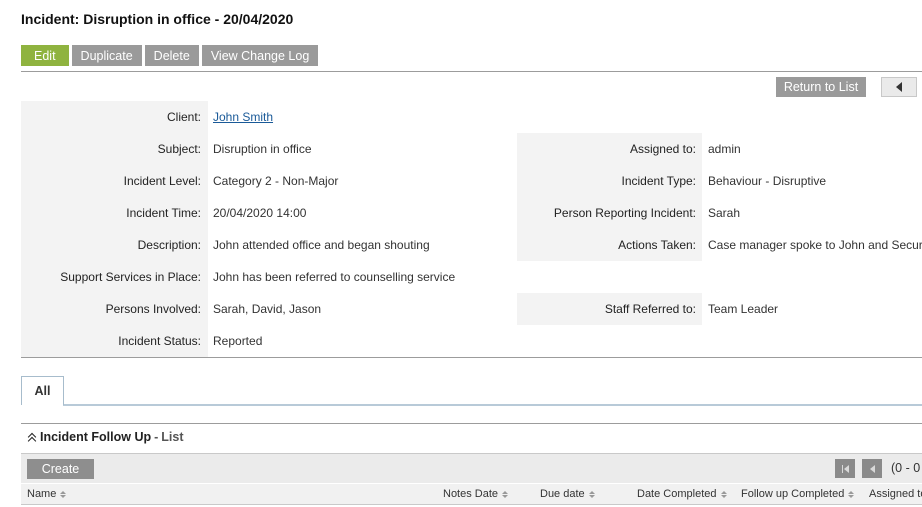 Image resolution: width=922 pixels, height=507 pixels. I want to click on collapse-chevron-up-icon, so click(32, 437).